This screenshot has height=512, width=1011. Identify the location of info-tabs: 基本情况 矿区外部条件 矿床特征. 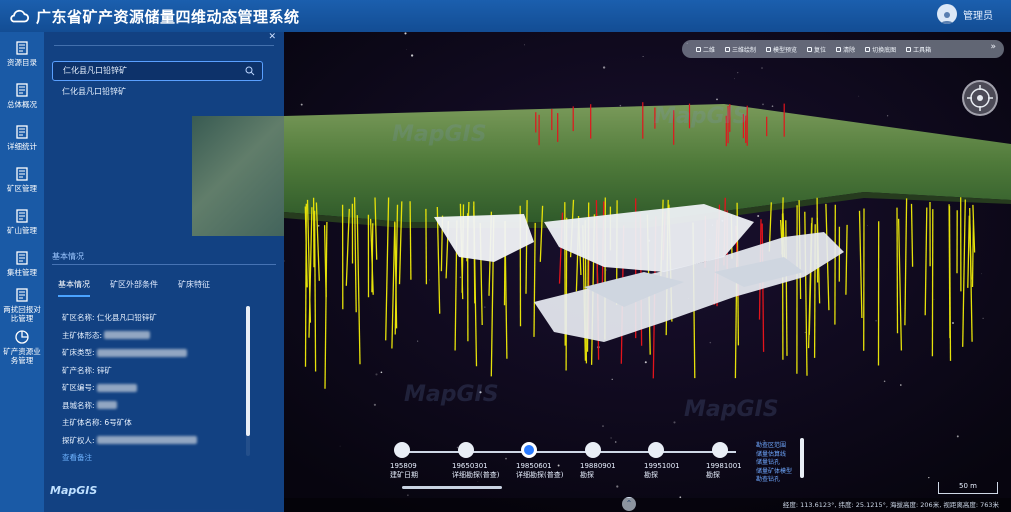
(158, 288).